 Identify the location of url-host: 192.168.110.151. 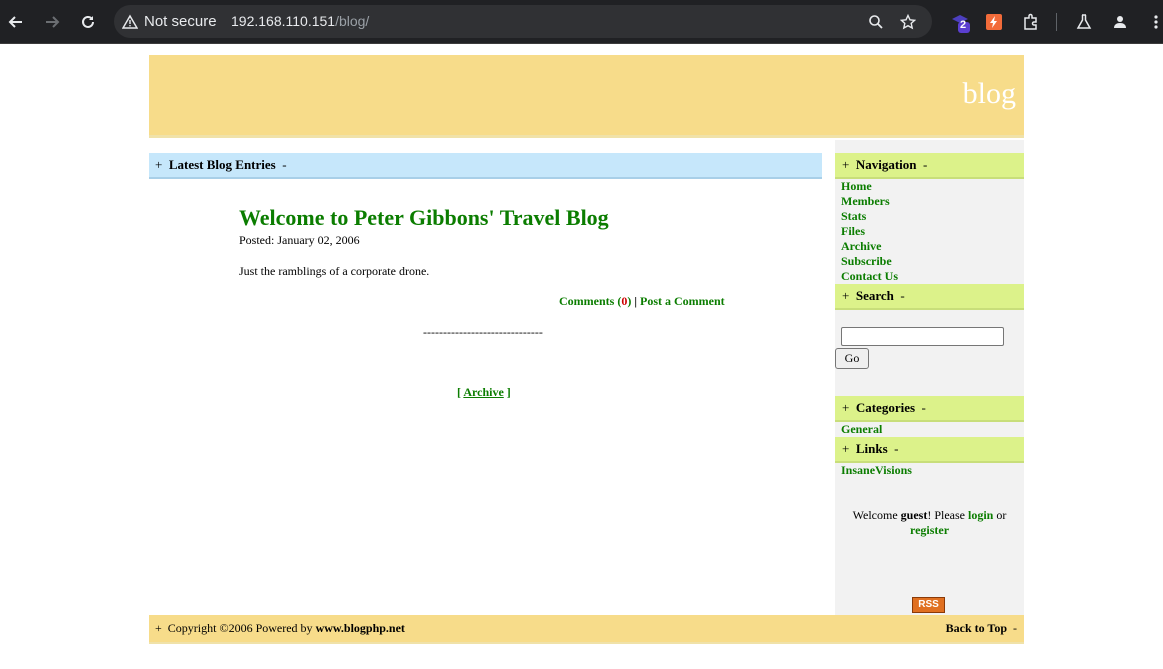
(283, 21).